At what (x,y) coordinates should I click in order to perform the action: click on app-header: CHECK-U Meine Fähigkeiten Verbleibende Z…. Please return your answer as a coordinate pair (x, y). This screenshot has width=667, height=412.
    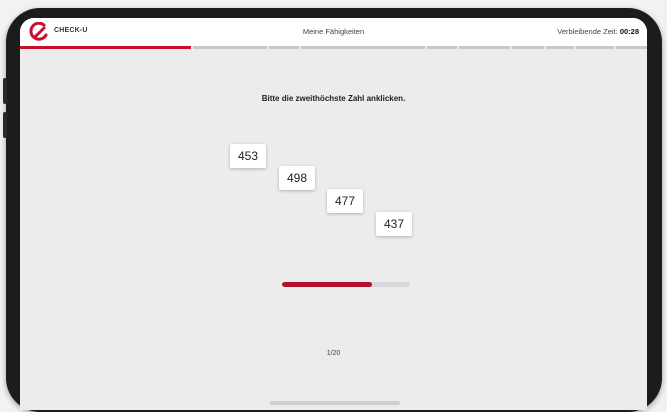
    Looking at the image, I should click on (333, 32).